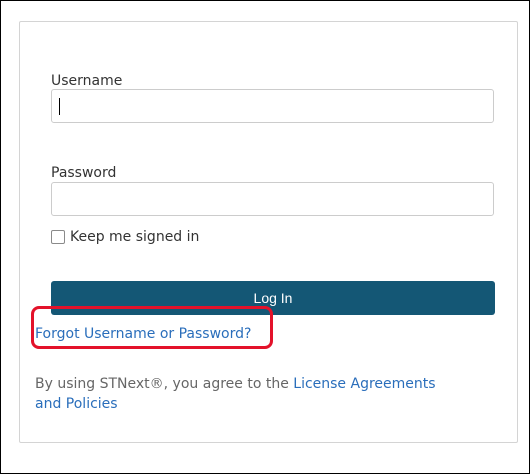  What do you see at coordinates (87, 81) in the screenshot?
I see `username-label: Username` at bounding box center [87, 81].